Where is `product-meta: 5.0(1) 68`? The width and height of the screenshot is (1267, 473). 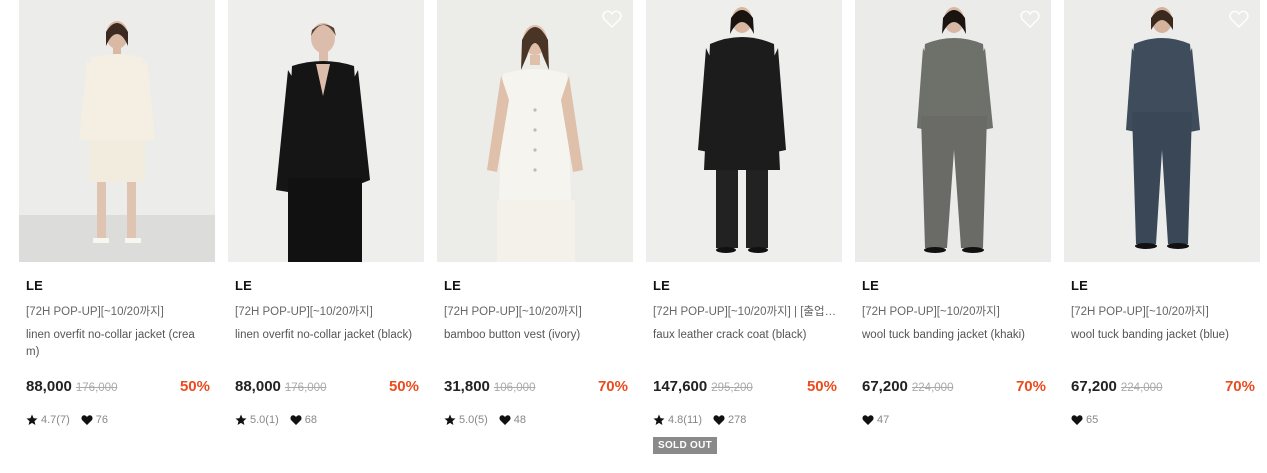 product-meta: 5.0(1) 68 is located at coordinates (276, 420).